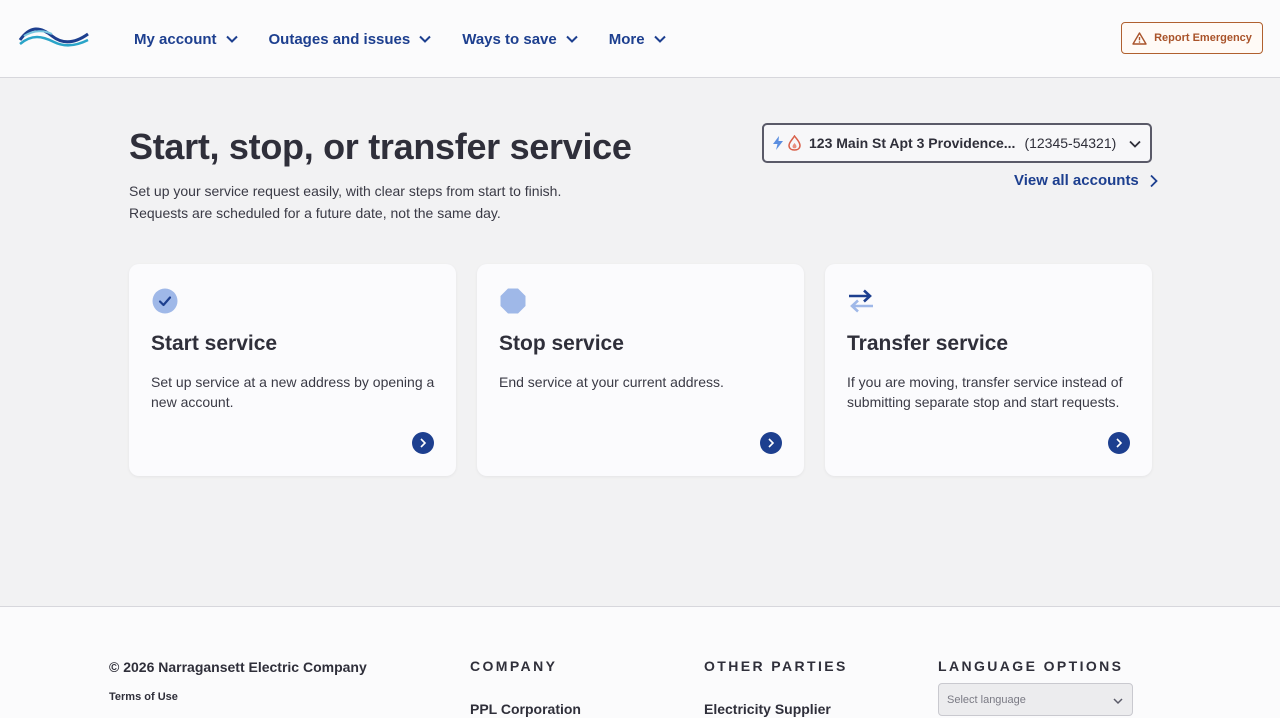  What do you see at coordinates (165, 301) in the screenshot?
I see `check-circle-icon` at bounding box center [165, 301].